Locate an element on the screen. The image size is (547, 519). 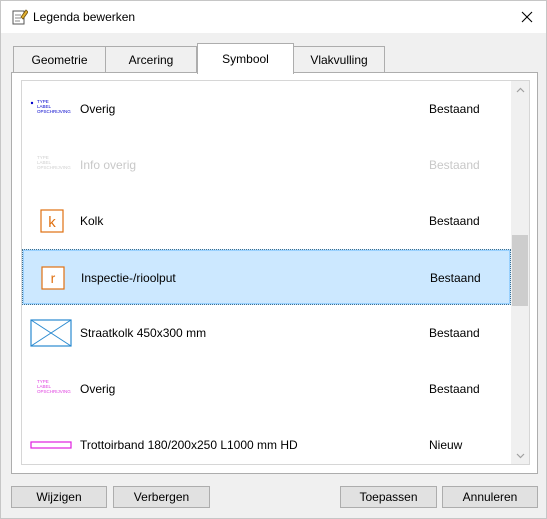
kolk-icon: k is located at coordinates (52, 221).